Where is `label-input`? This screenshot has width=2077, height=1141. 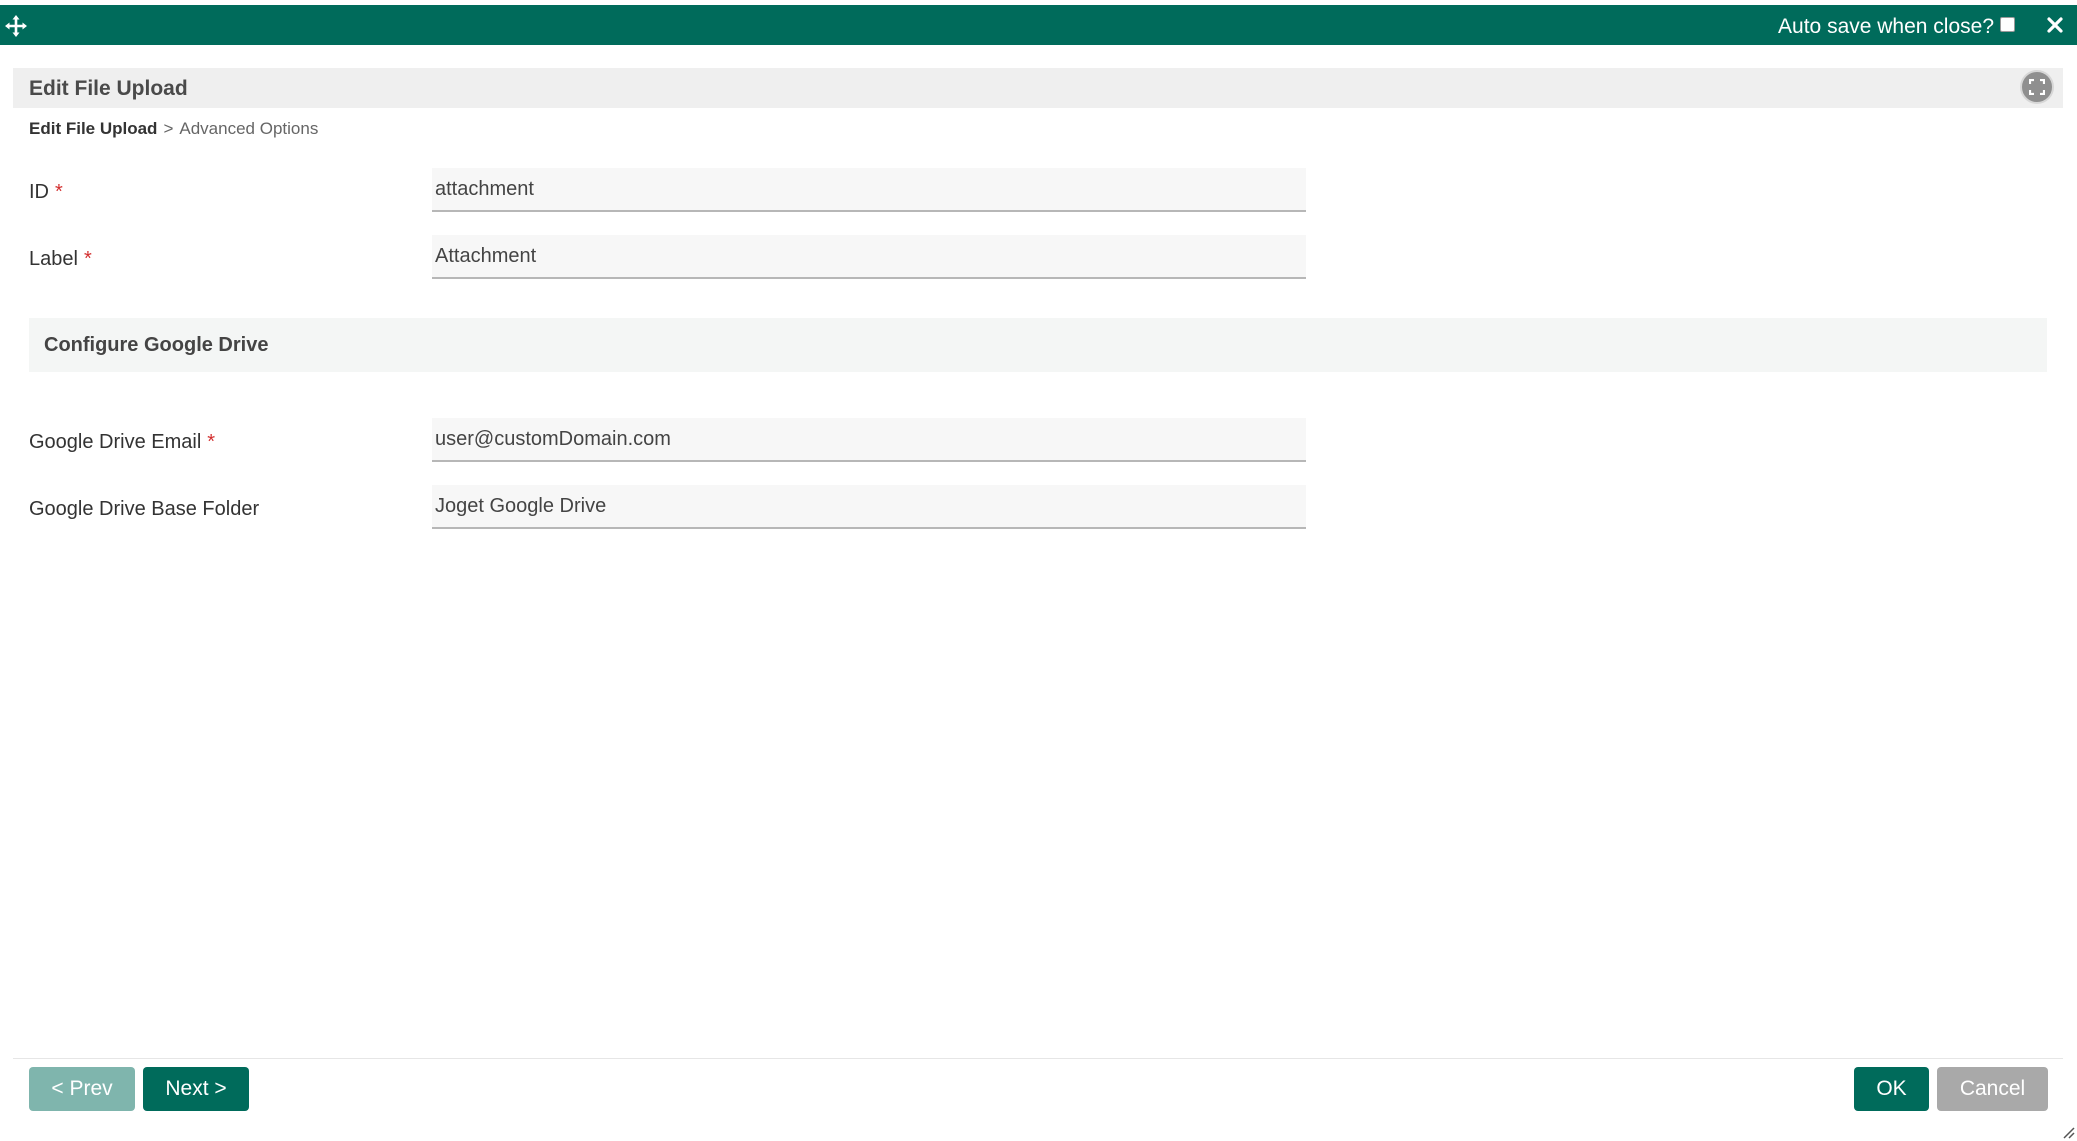
label-input is located at coordinates (869, 257).